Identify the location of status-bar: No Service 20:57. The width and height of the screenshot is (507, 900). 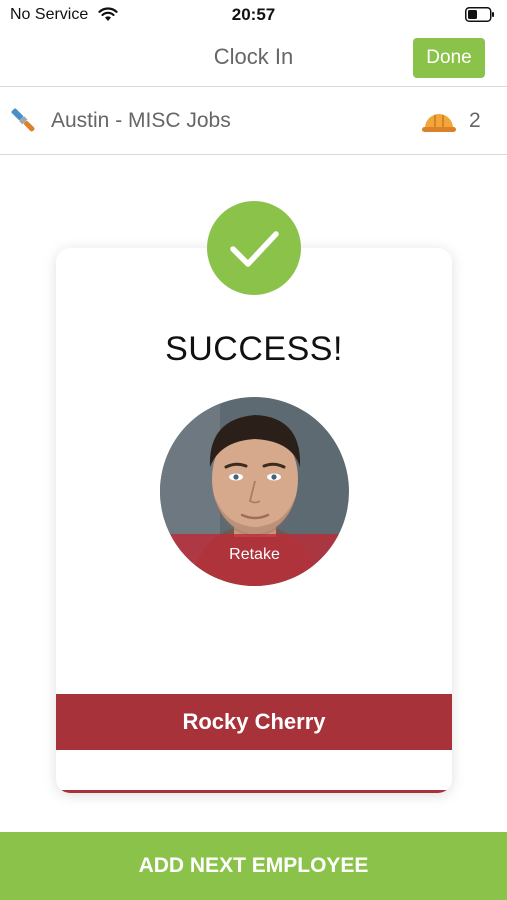
(253, 15).